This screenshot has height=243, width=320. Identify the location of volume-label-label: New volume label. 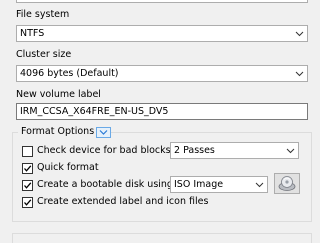
(58, 94).